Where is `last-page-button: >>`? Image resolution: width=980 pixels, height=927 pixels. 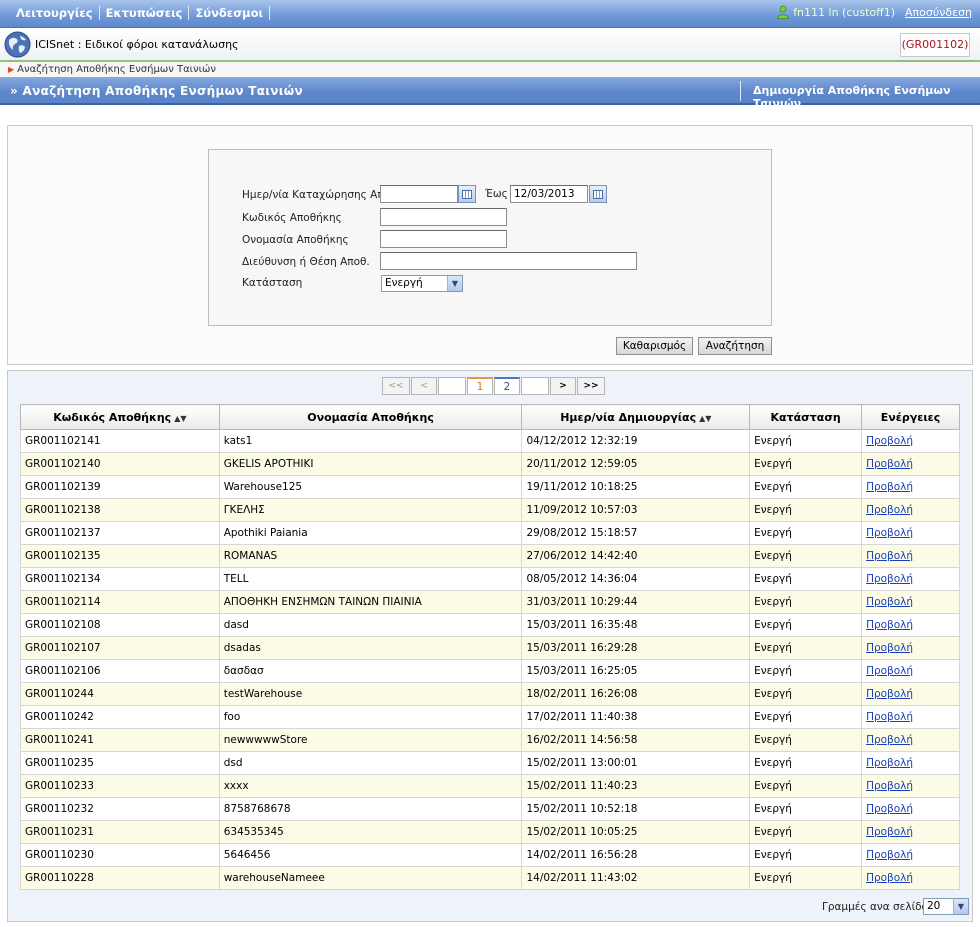
last-page-button: >> is located at coordinates (591, 386).